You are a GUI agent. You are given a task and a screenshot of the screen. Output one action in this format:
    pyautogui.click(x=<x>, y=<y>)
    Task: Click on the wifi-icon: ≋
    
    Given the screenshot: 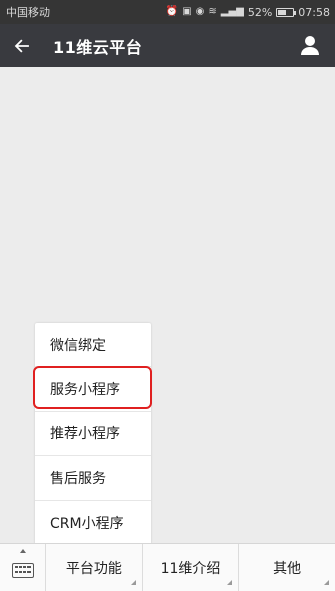 What is the action you would take?
    pyautogui.click(x=212, y=11)
    